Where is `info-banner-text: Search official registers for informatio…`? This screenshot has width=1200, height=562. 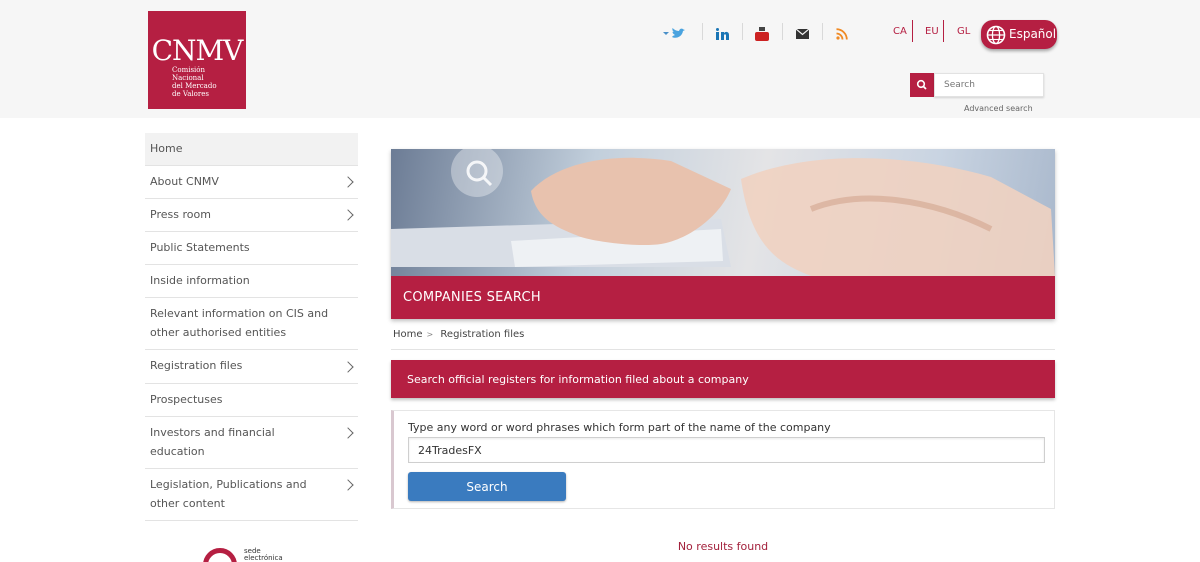
info-banner-text: Search official registers for informatio… is located at coordinates (578, 379).